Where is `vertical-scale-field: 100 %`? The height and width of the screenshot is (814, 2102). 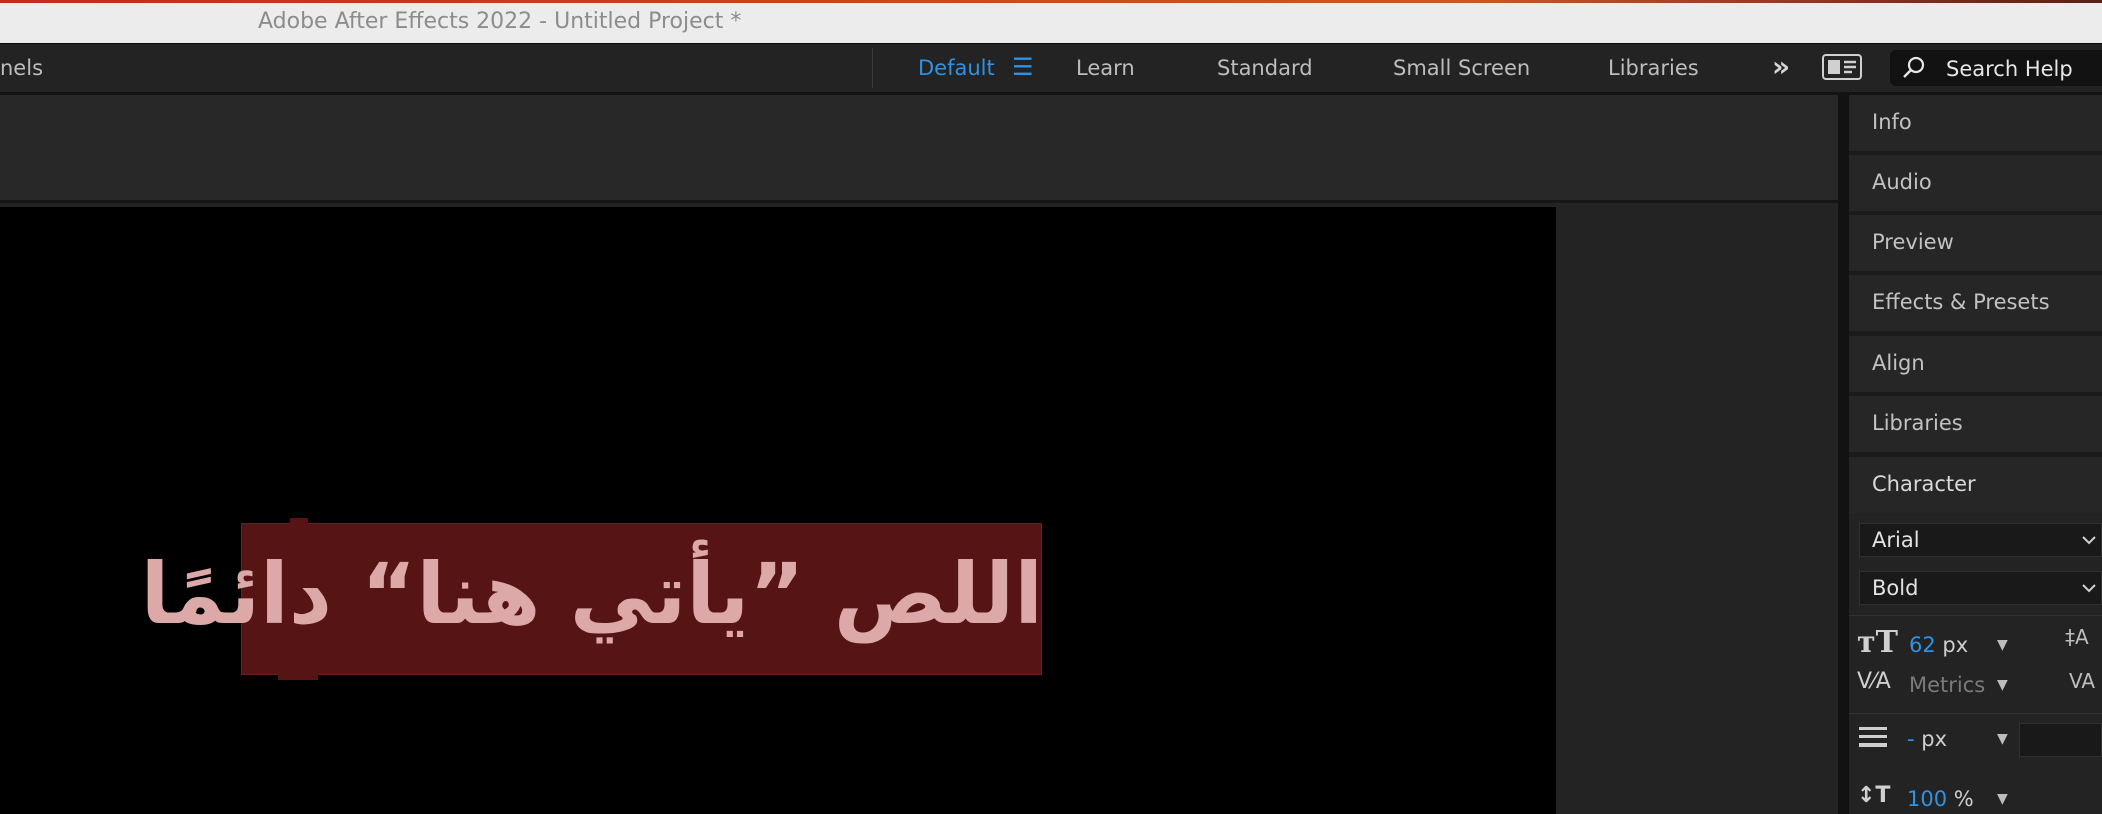 vertical-scale-field: 100 % is located at coordinates (1940, 799).